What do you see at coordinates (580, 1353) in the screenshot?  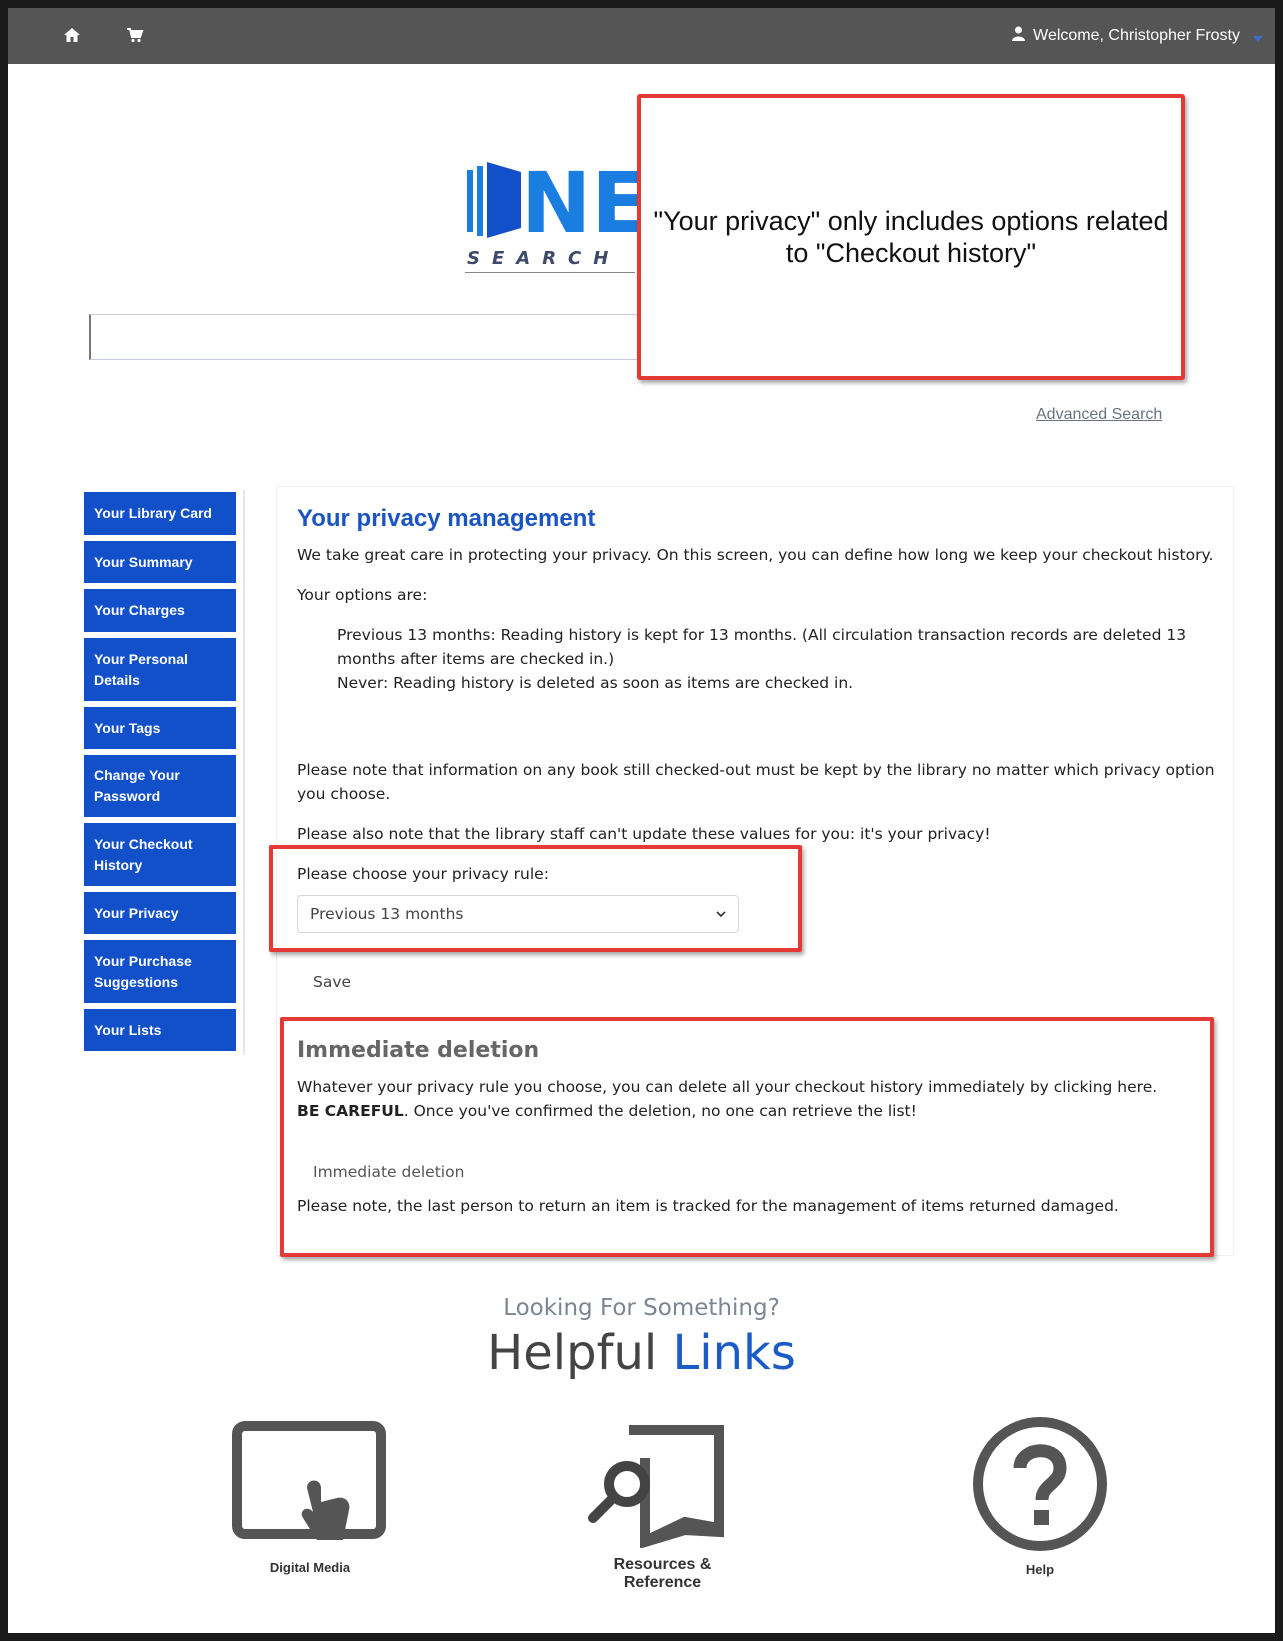 I see `helpful-title-part: Helpful` at bounding box center [580, 1353].